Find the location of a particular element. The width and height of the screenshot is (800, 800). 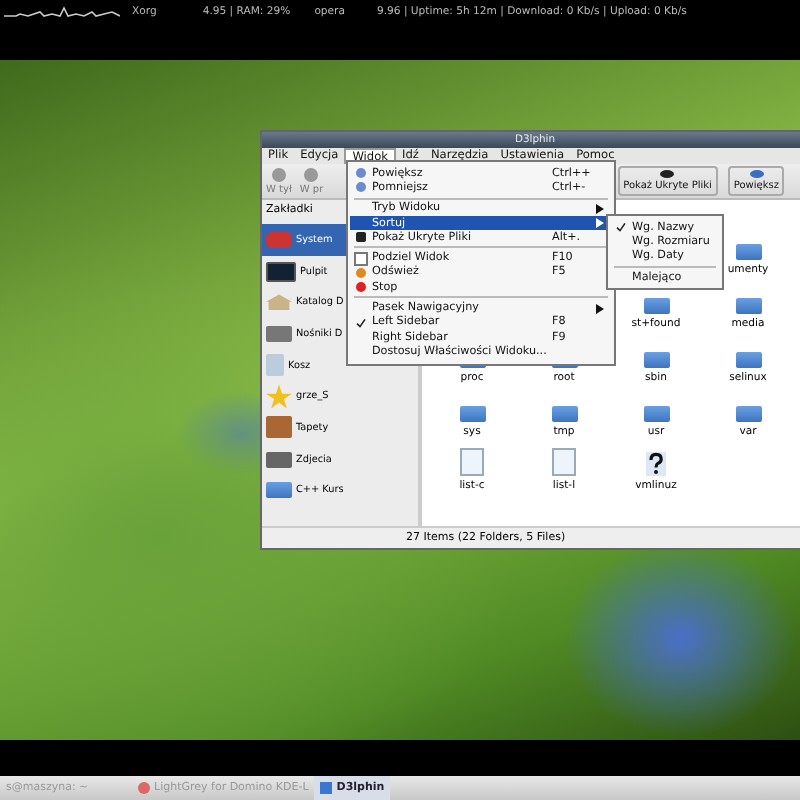

split-icon is located at coordinates (361, 258).